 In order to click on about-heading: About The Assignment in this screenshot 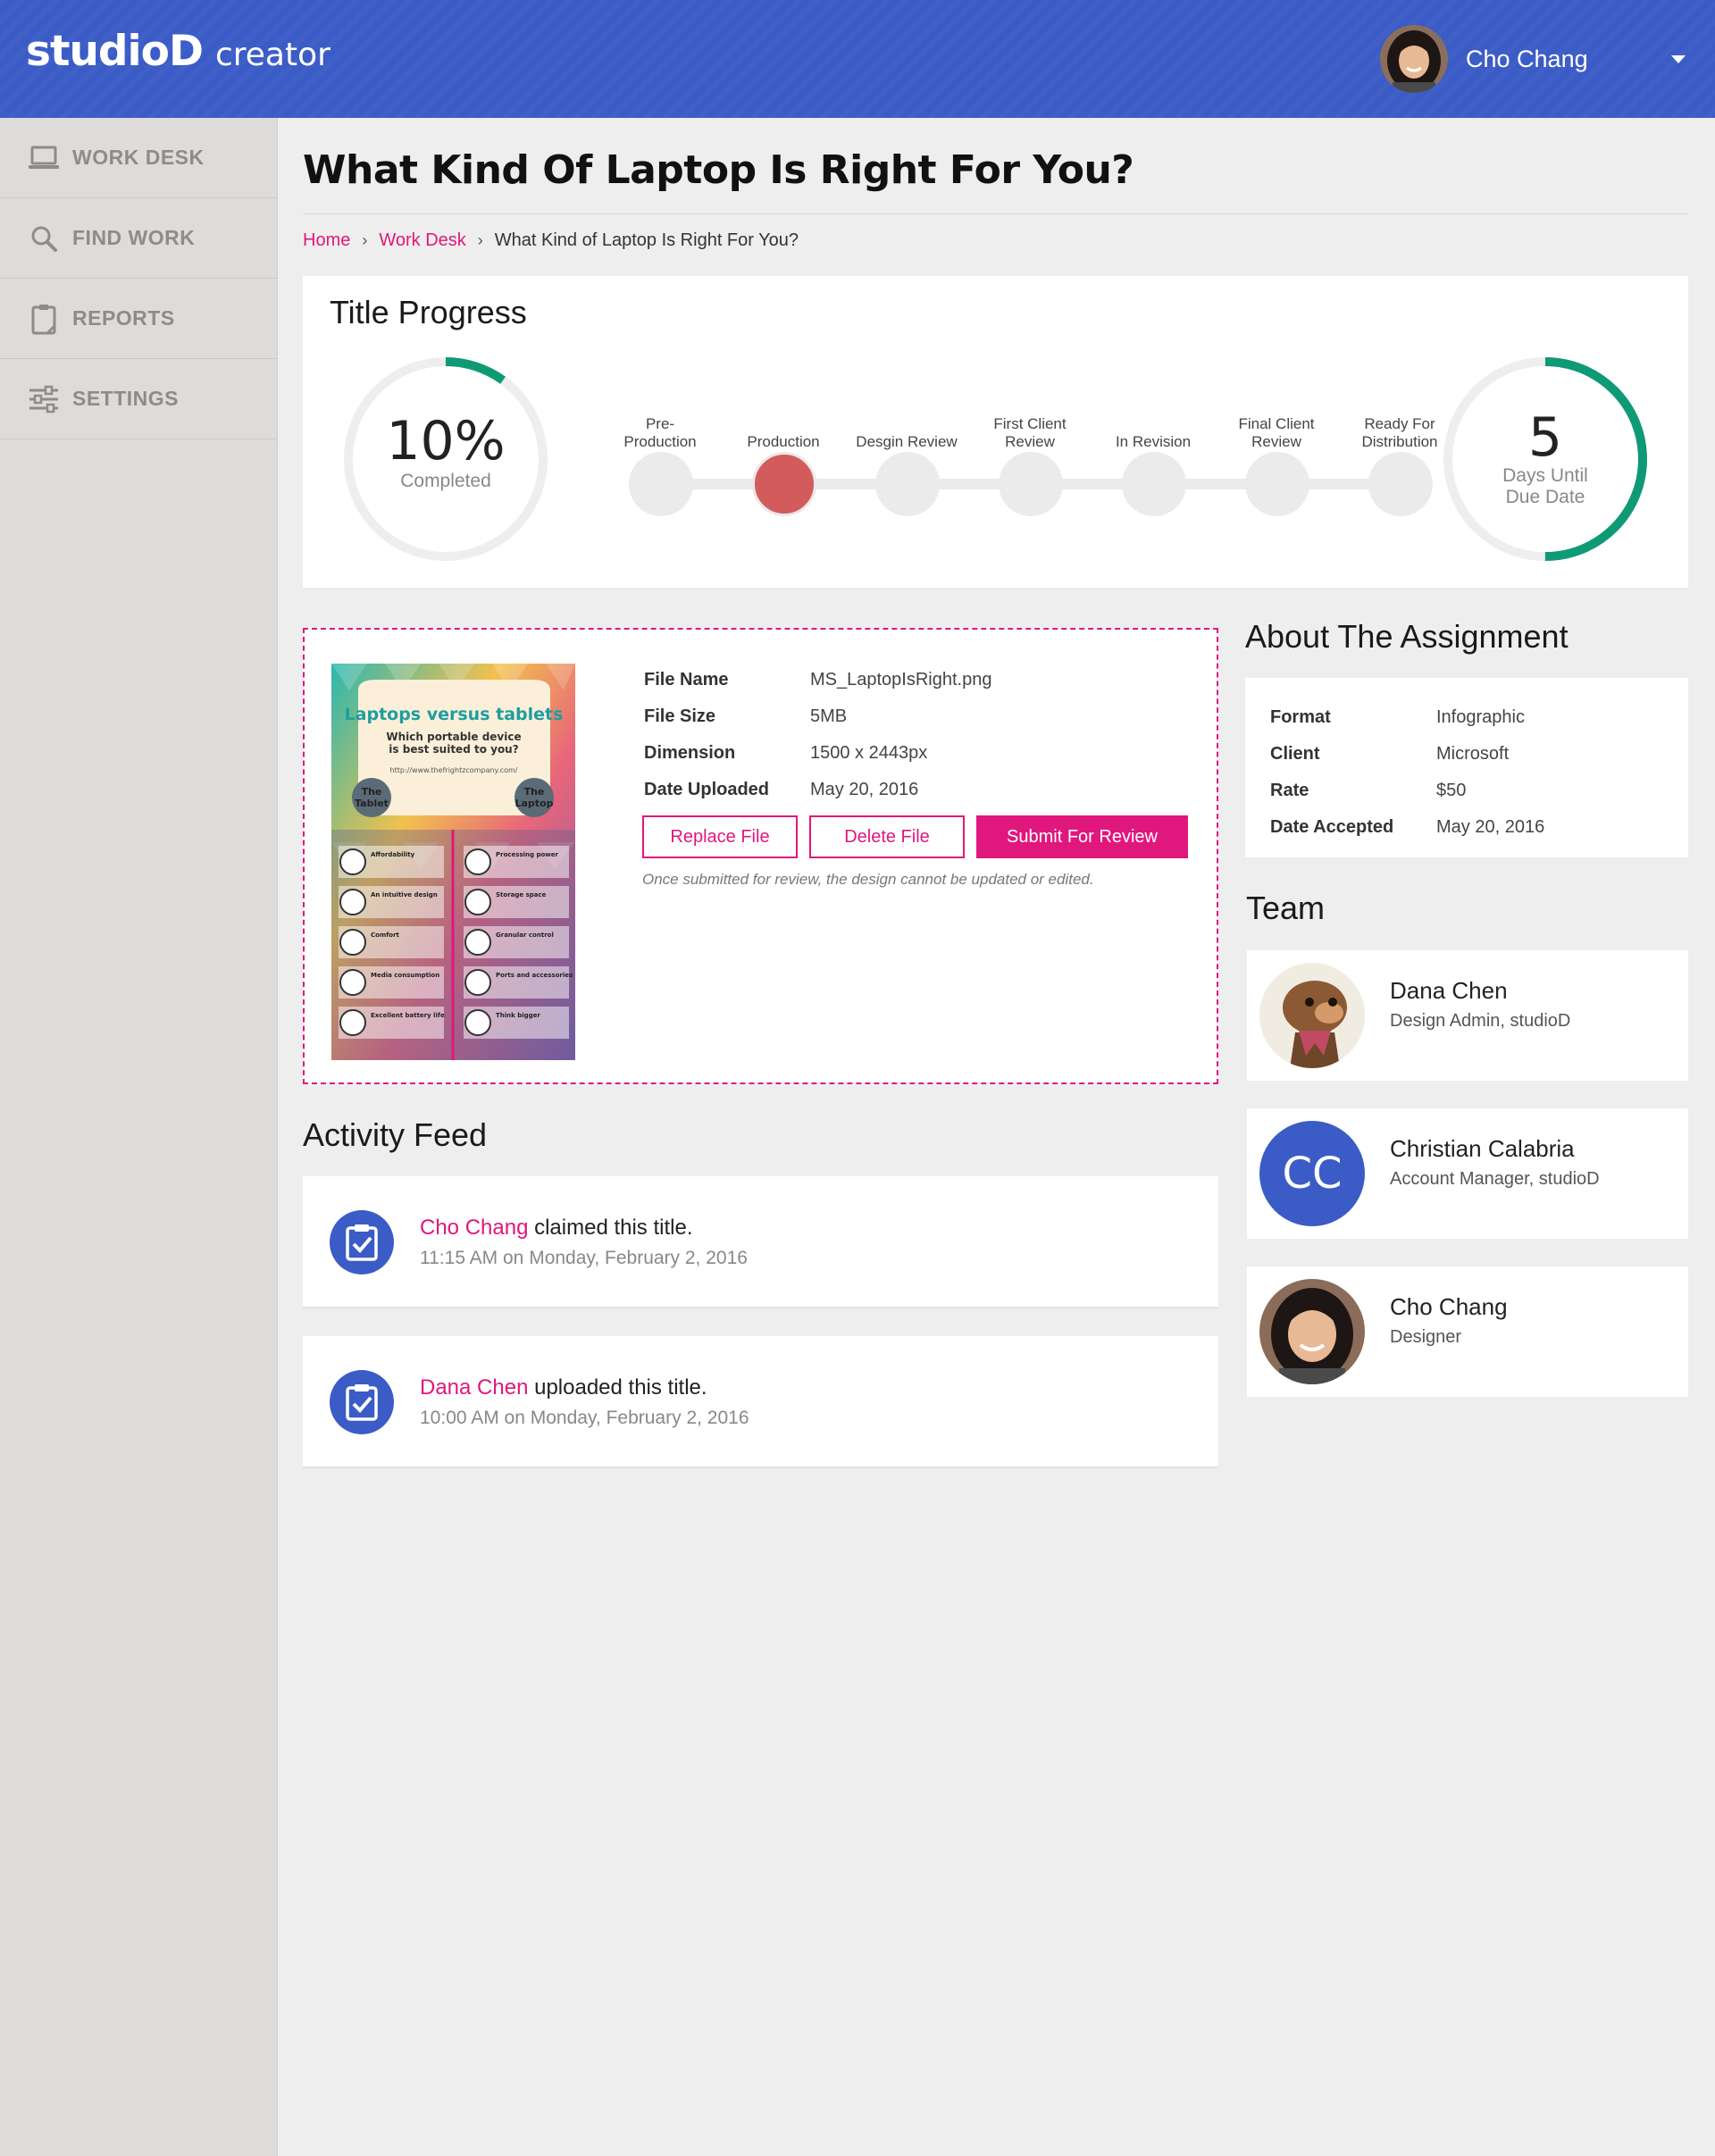, I will do `click(1407, 636)`.